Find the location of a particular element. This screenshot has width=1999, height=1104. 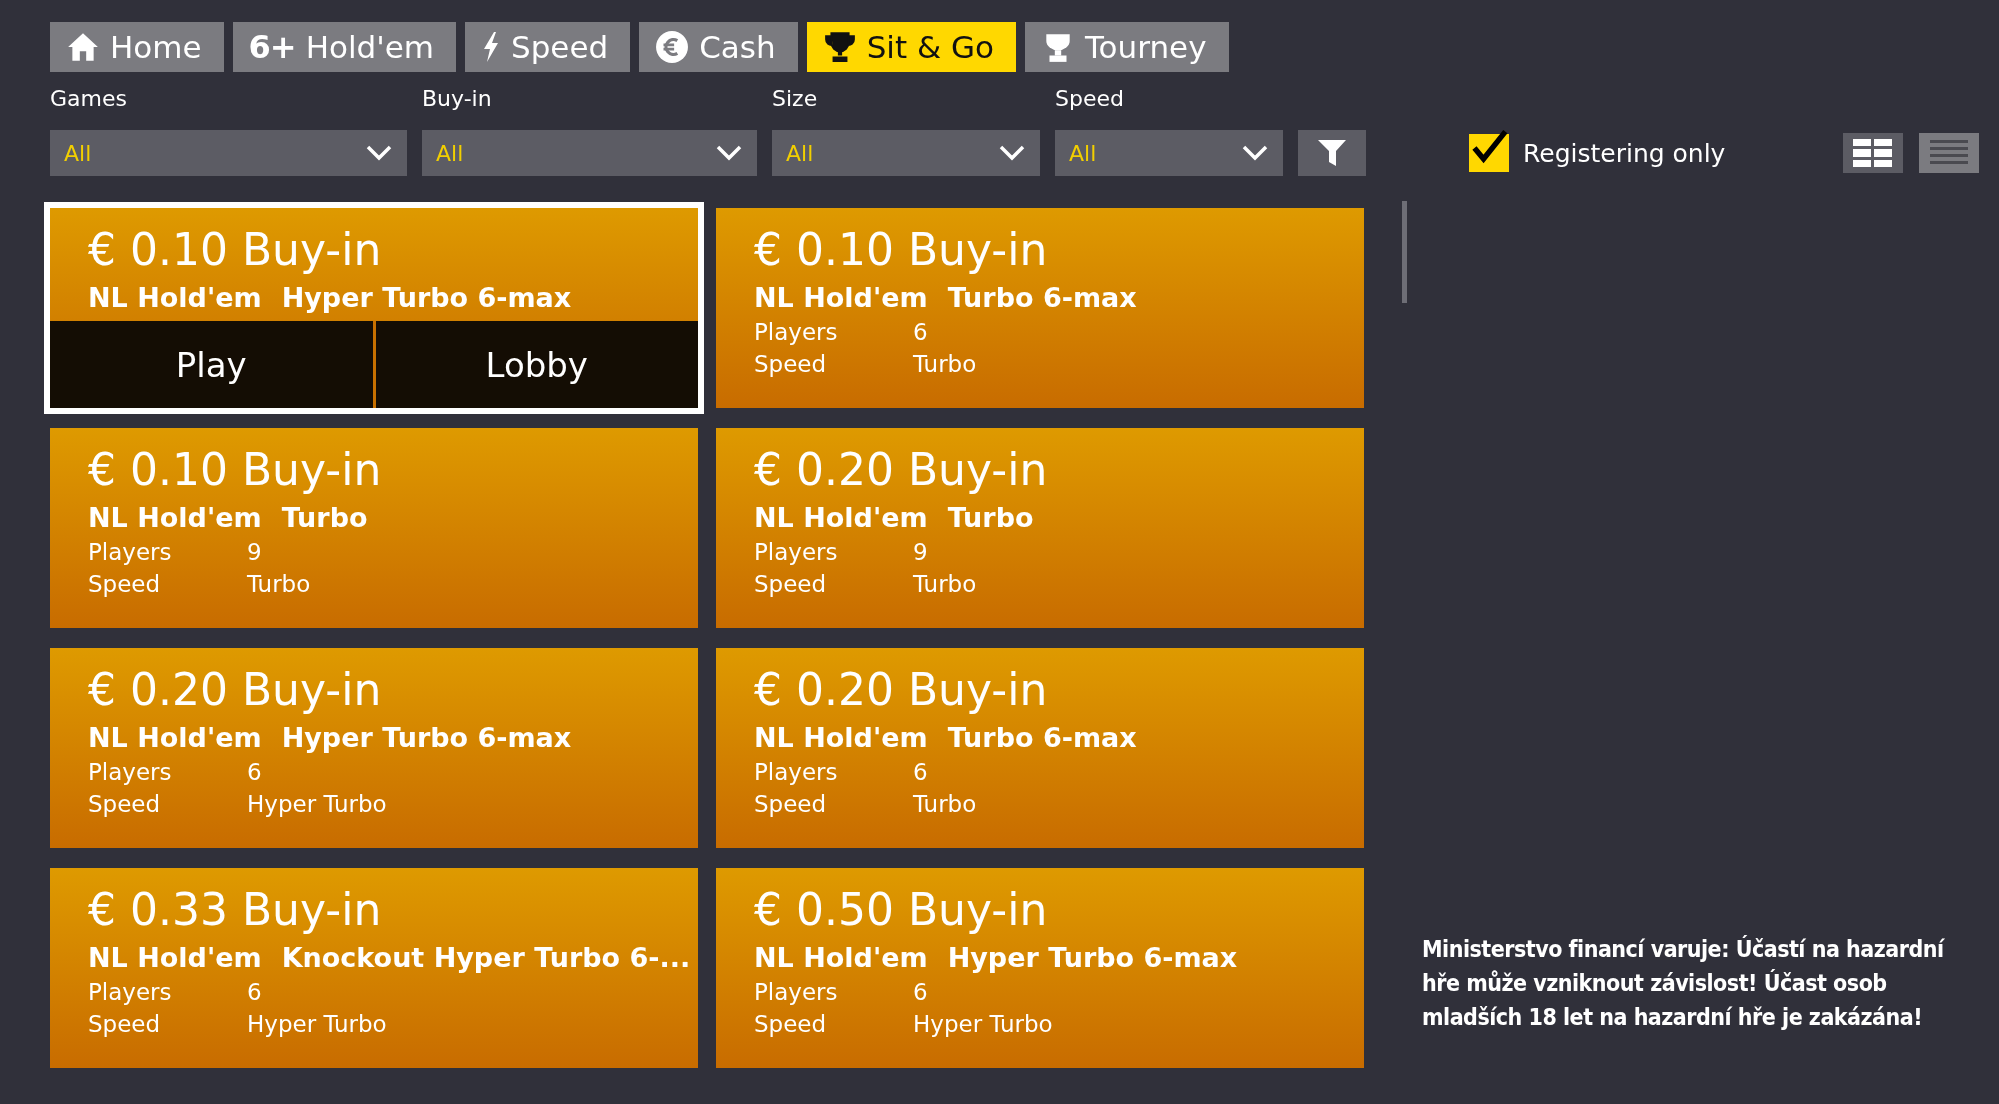

checkbox-label: Registering only is located at coordinates (1624, 153).